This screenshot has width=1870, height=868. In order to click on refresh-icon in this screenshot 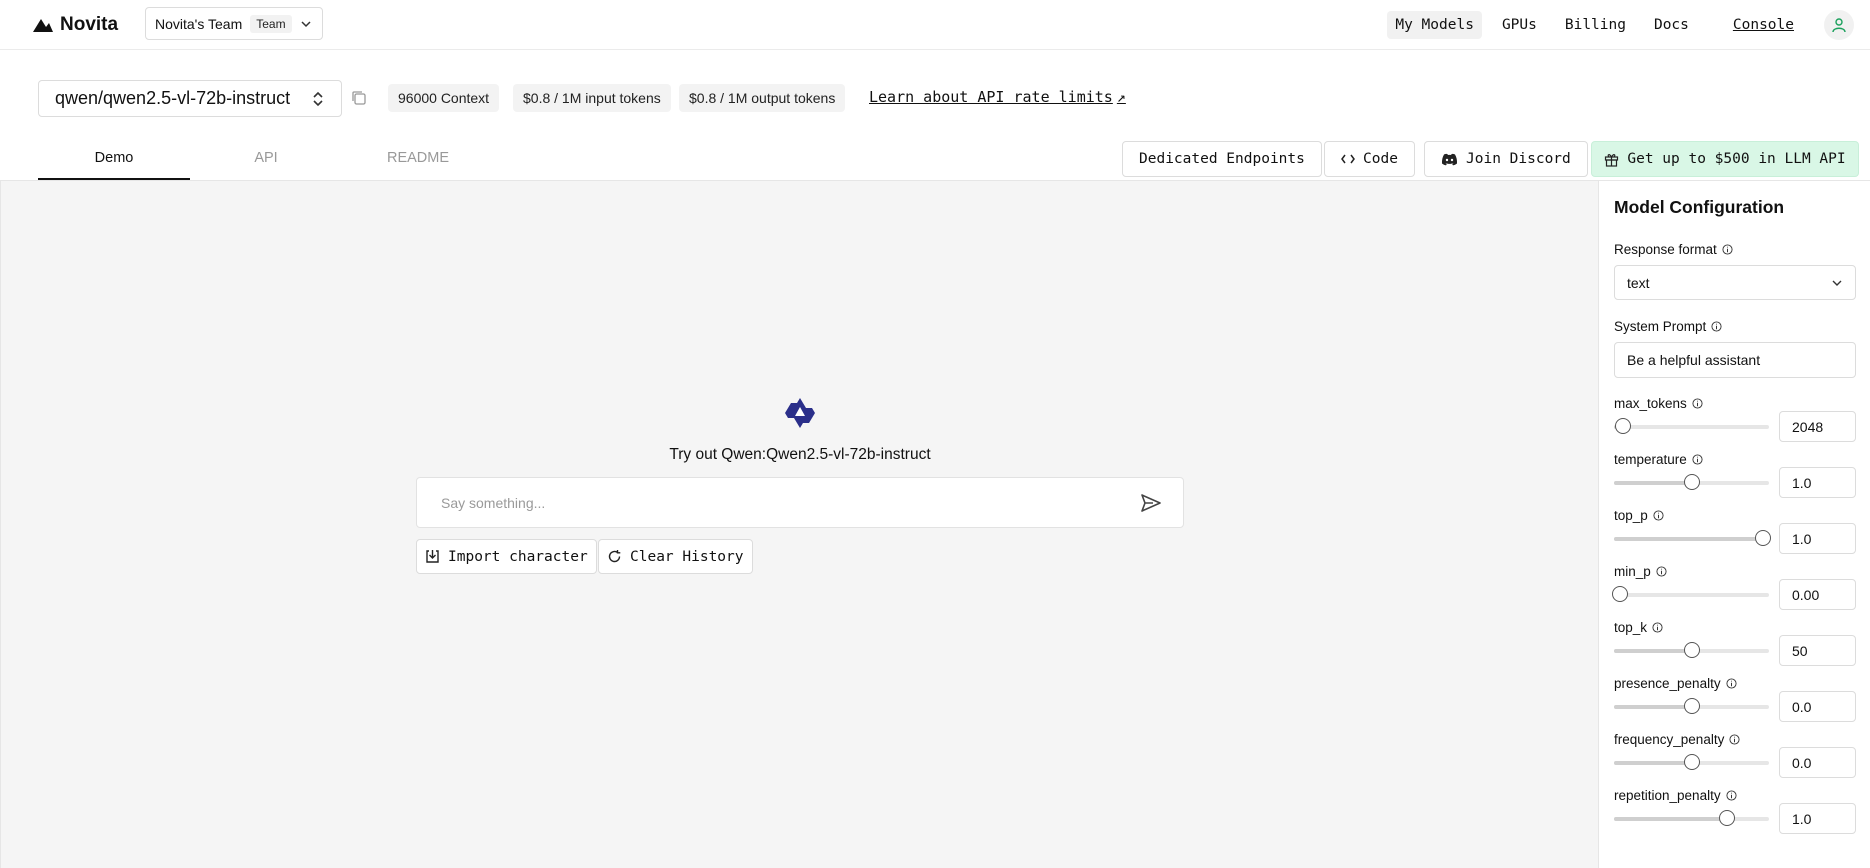, I will do `click(614, 556)`.